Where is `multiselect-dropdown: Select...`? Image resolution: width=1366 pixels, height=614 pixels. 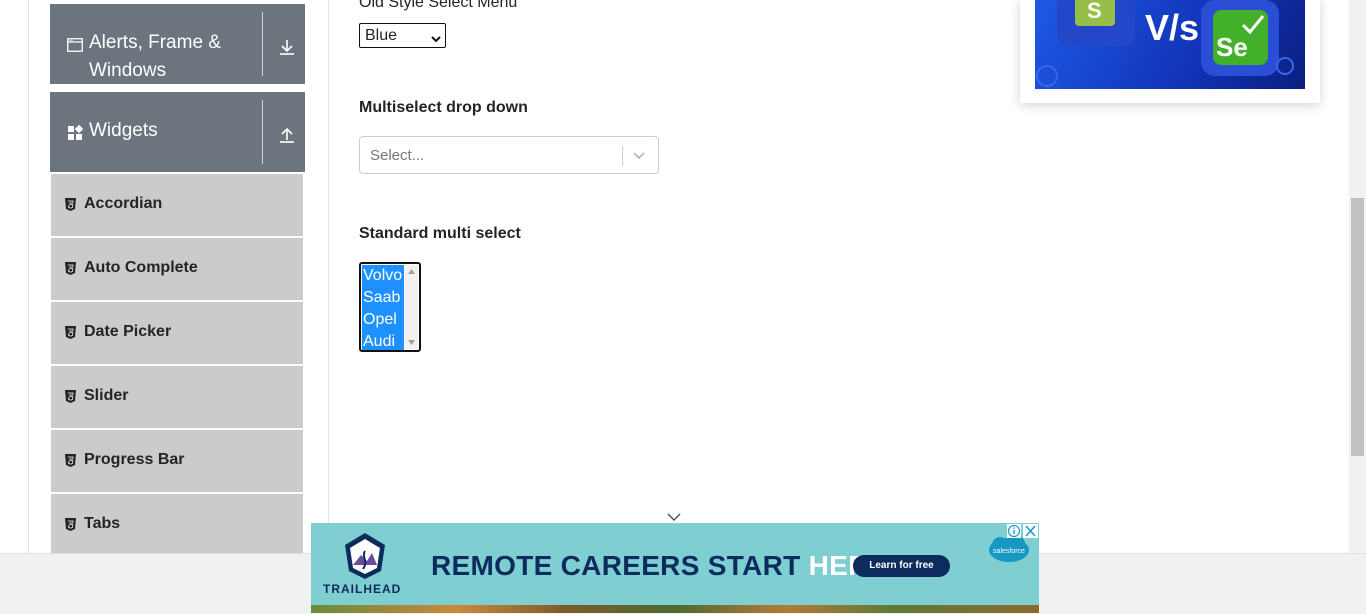
multiselect-dropdown: Select... is located at coordinates (509, 155).